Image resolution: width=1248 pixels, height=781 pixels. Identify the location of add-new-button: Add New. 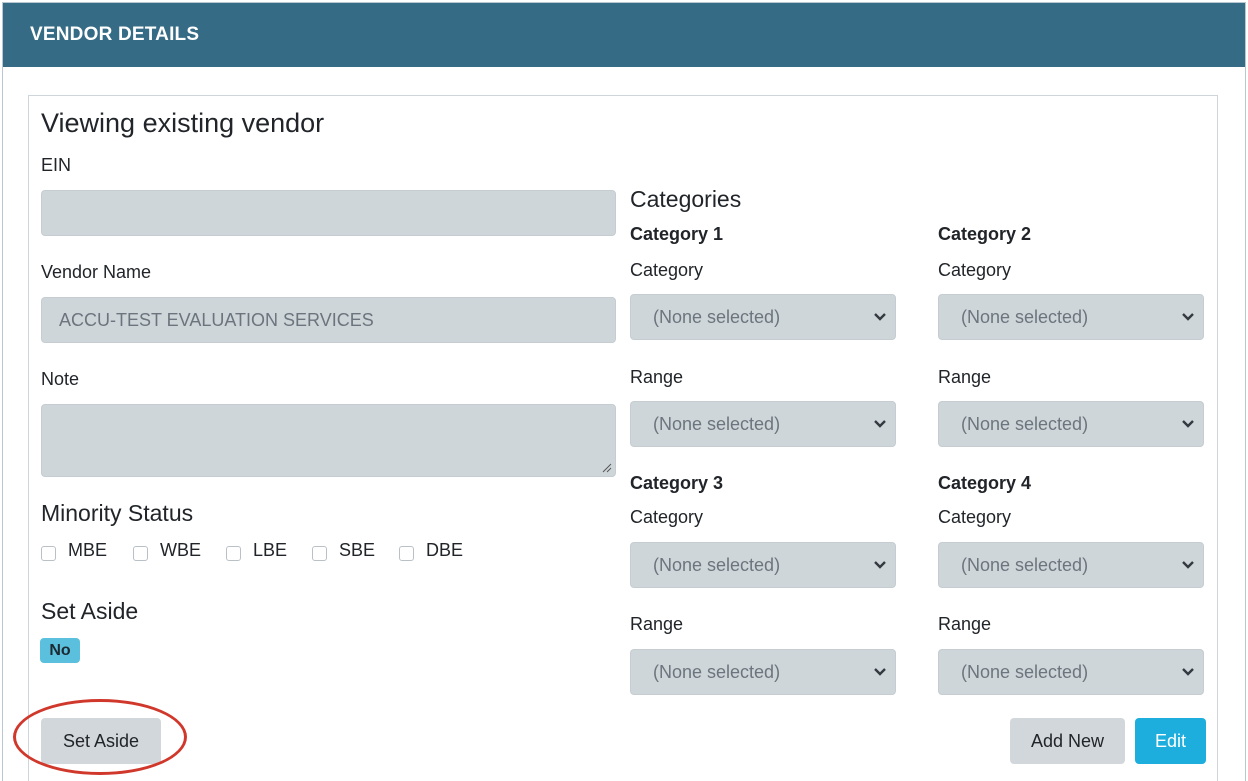
(1067, 741).